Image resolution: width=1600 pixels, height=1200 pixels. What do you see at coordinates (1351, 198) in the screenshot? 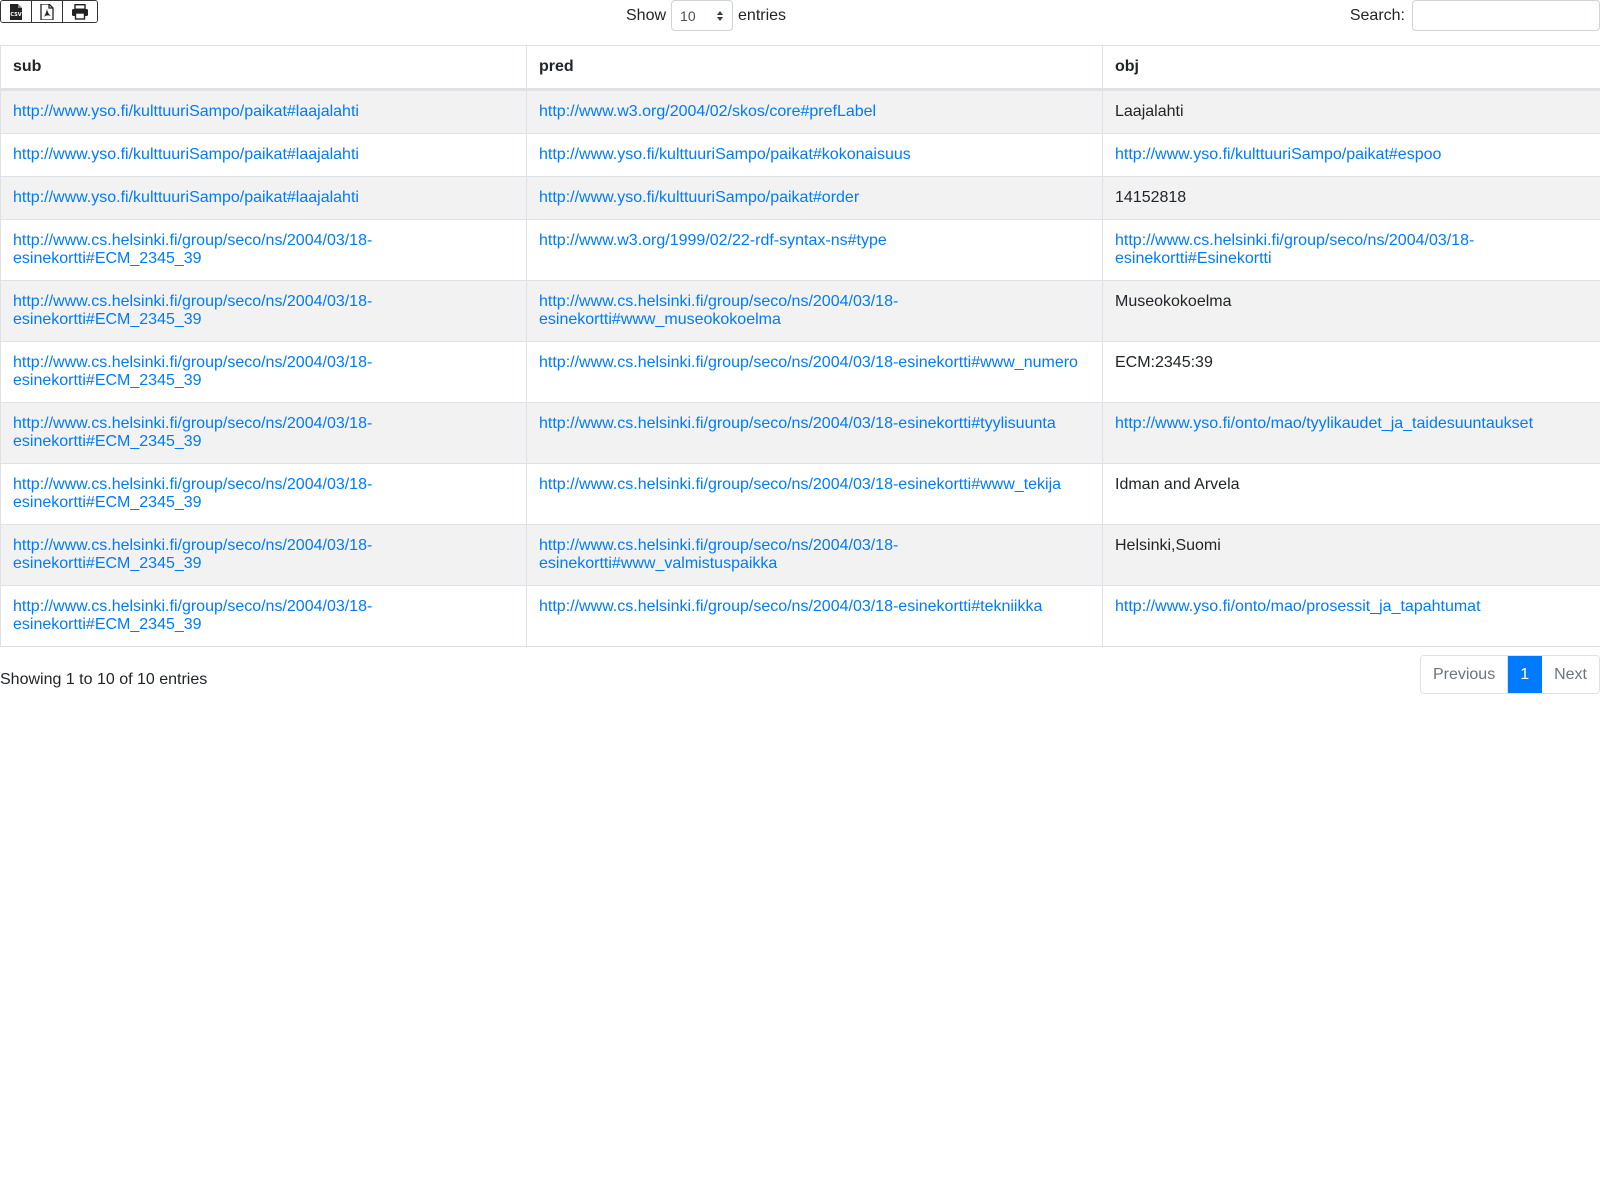
I see `cell-obj: 14152818` at bounding box center [1351, 198].